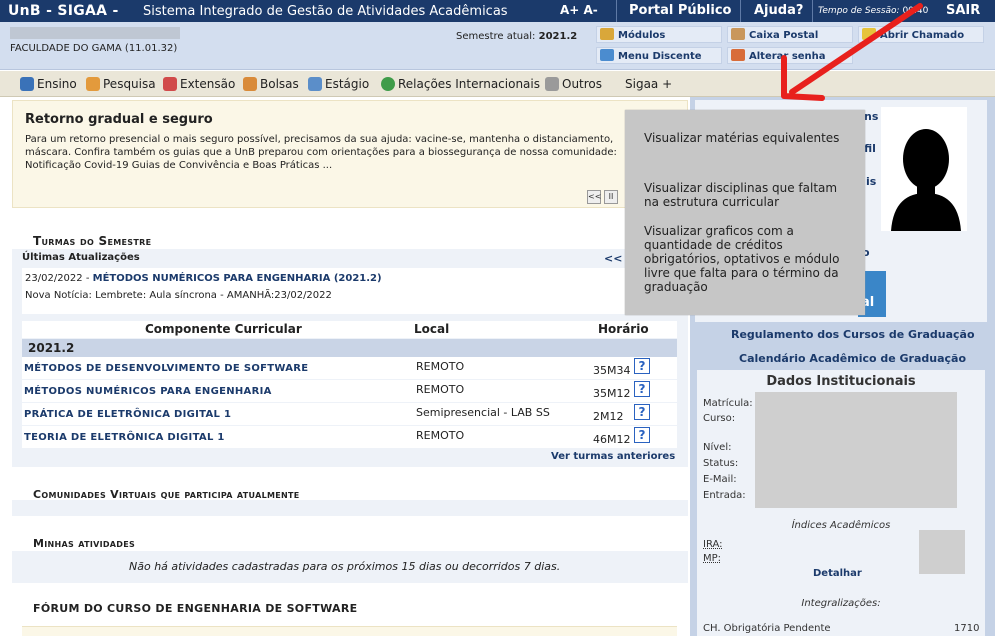  I want to click on menu-bolsas: Bolsas, so click(271, 84).